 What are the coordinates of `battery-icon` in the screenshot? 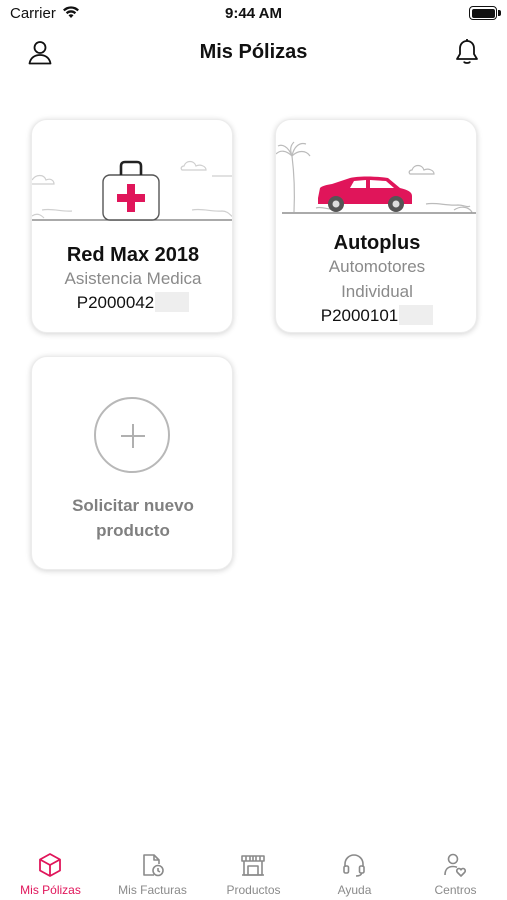 It's located at (483, 13).